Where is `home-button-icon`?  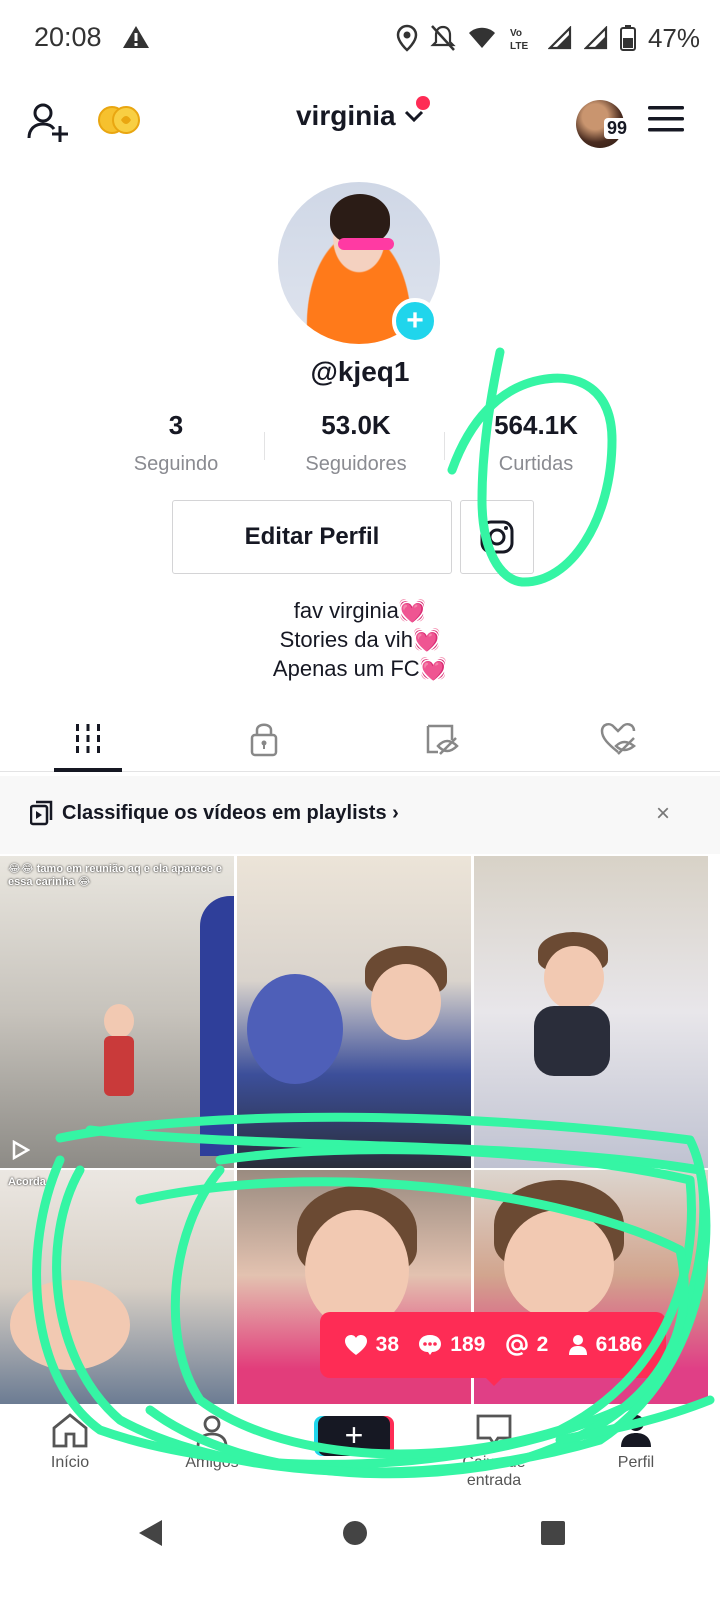
home-button-icon is located at coordinates (355, 1533).